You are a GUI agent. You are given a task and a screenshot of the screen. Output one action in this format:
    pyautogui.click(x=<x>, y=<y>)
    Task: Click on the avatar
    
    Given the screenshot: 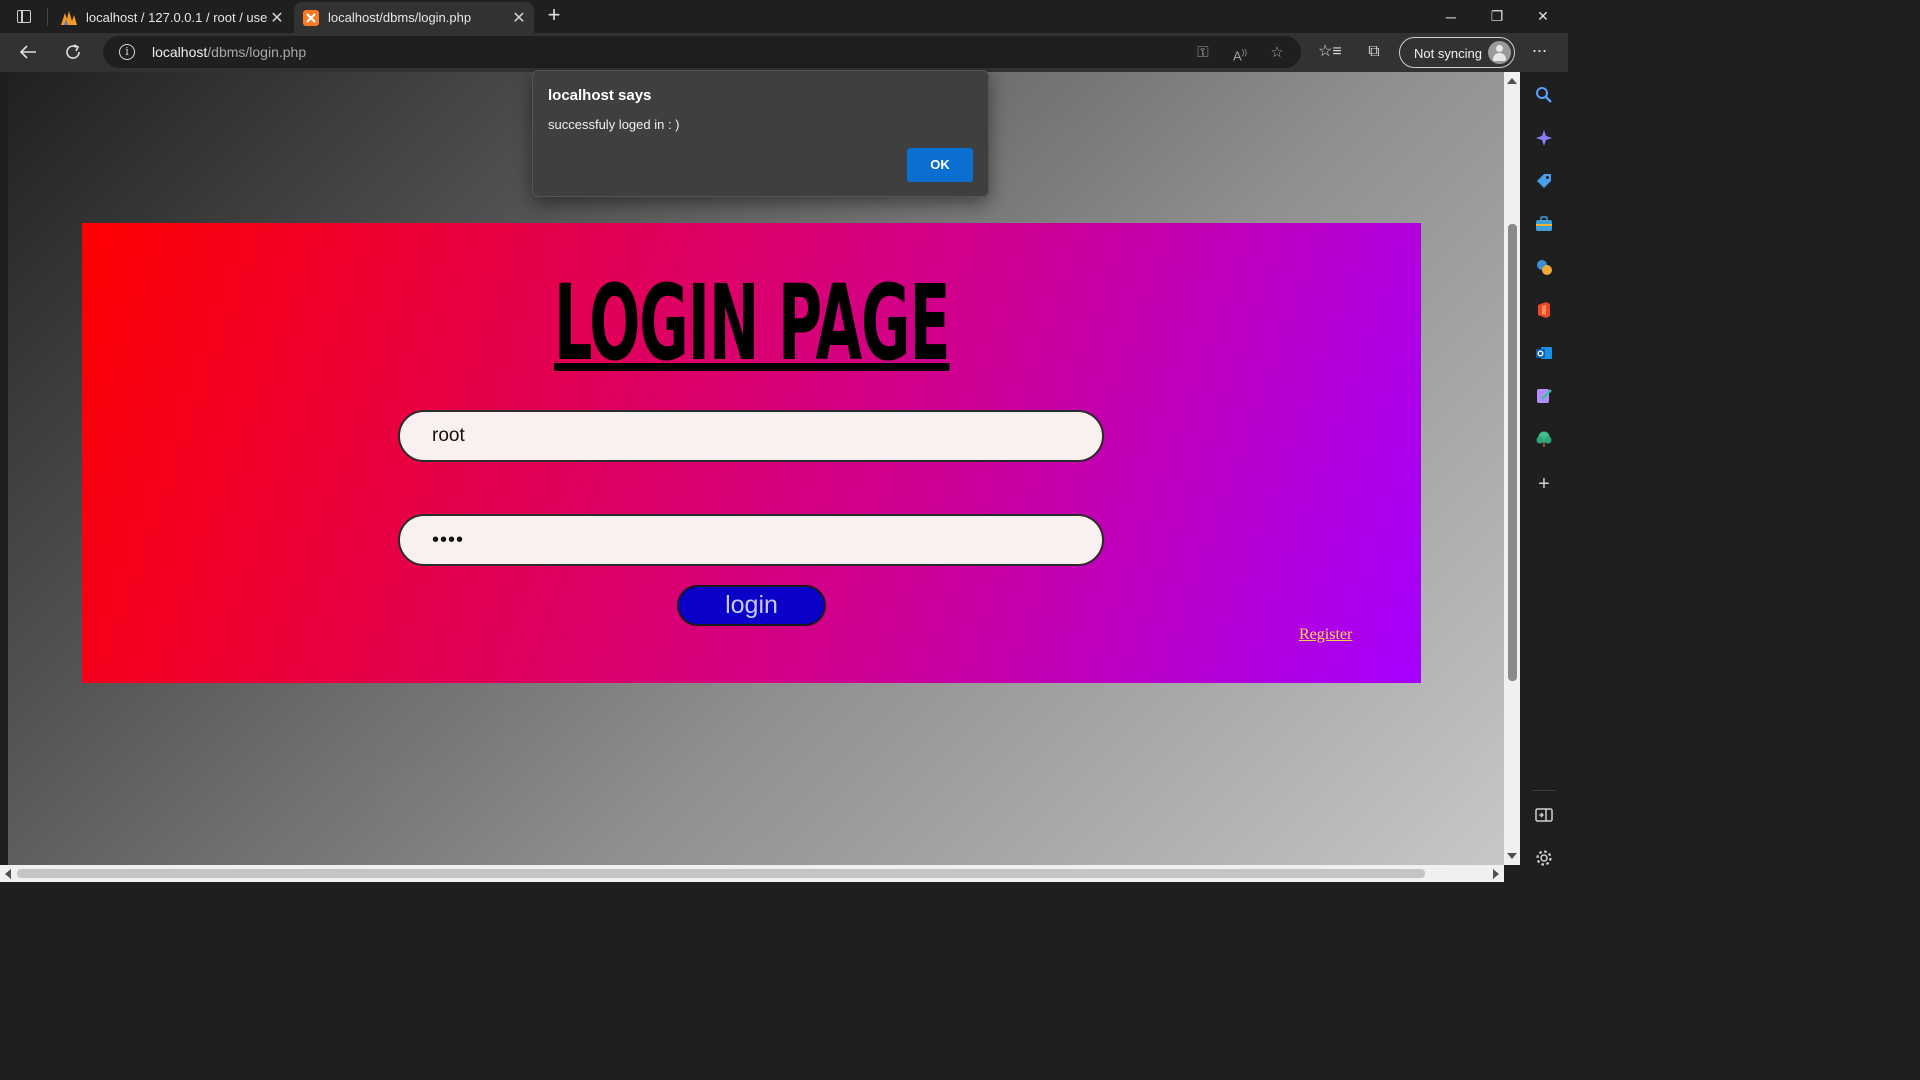 What is the action you would take?
    pyautogui.click(x=1499, y=52)
    